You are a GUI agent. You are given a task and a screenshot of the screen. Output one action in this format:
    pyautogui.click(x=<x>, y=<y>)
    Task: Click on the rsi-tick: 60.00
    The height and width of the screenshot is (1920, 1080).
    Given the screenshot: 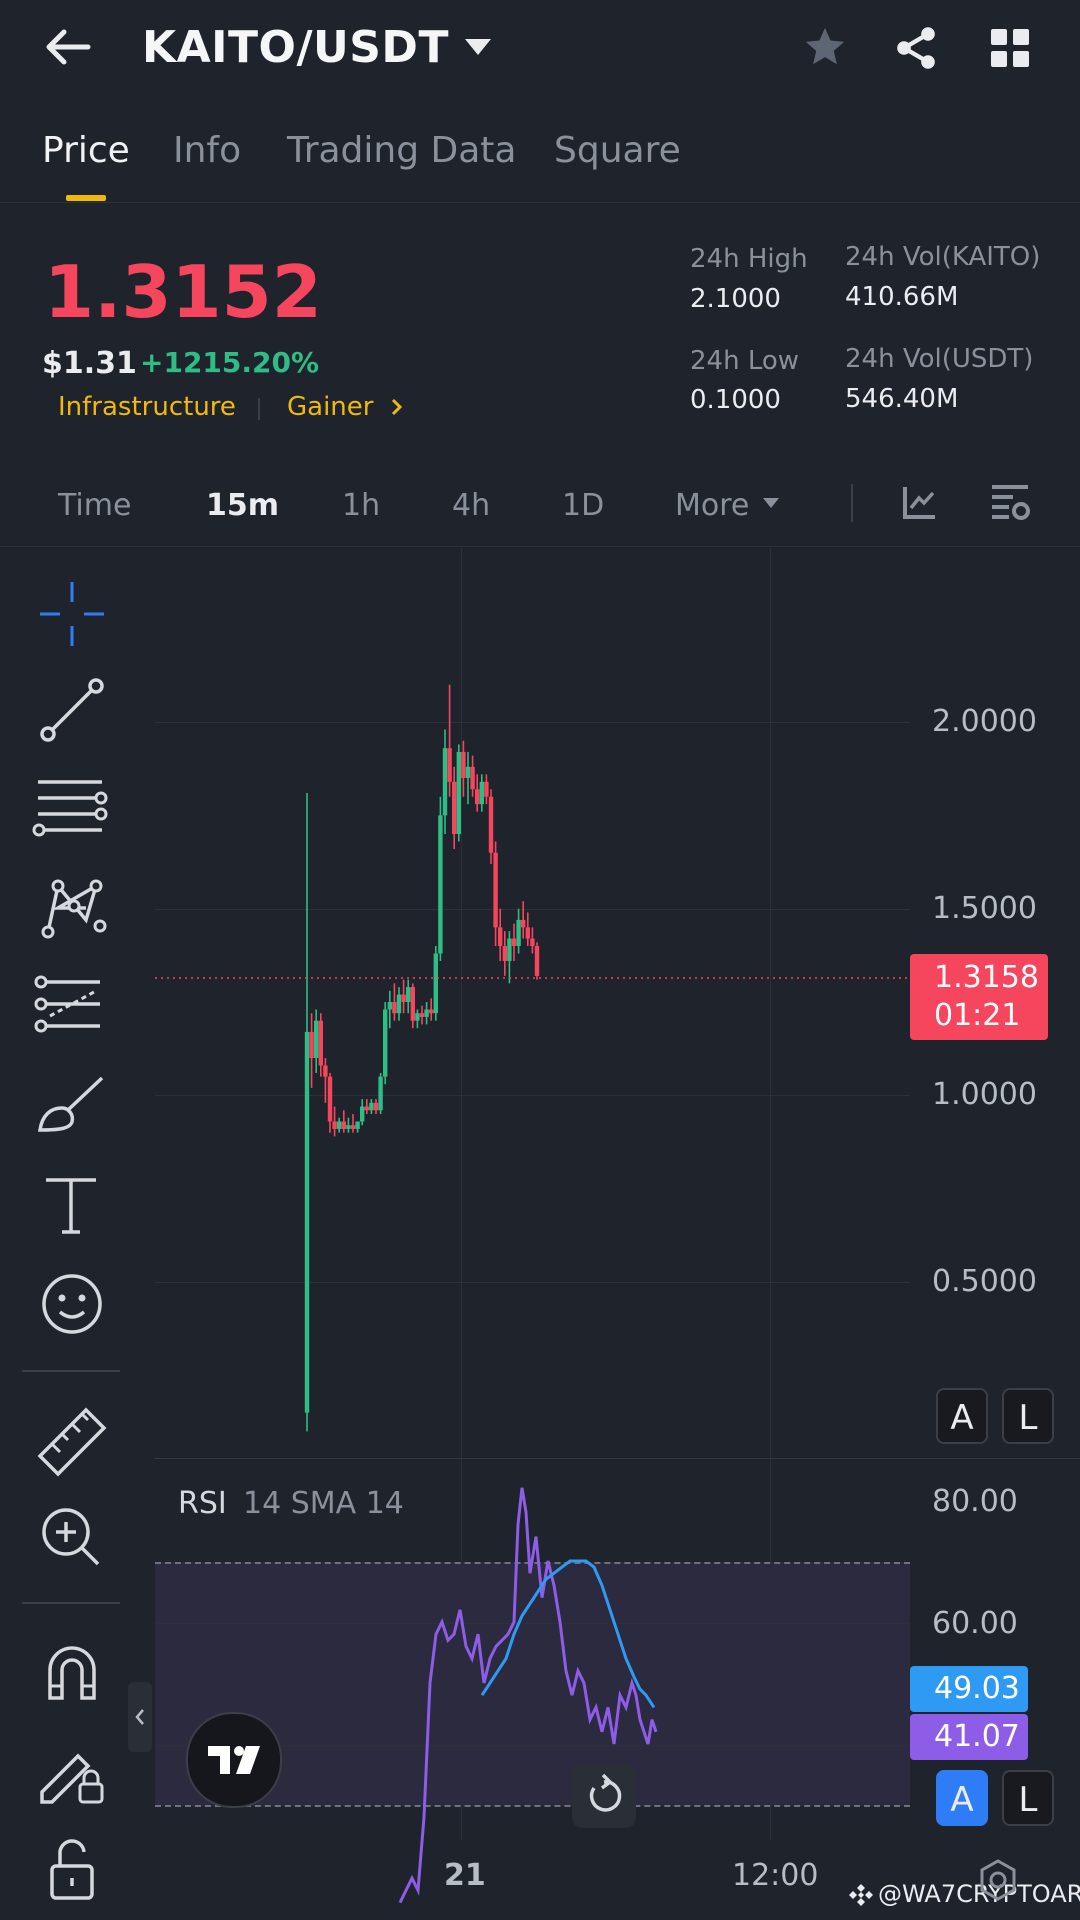 What is the action you would take?
    pyautogui.click(x=975, y=1623)
    